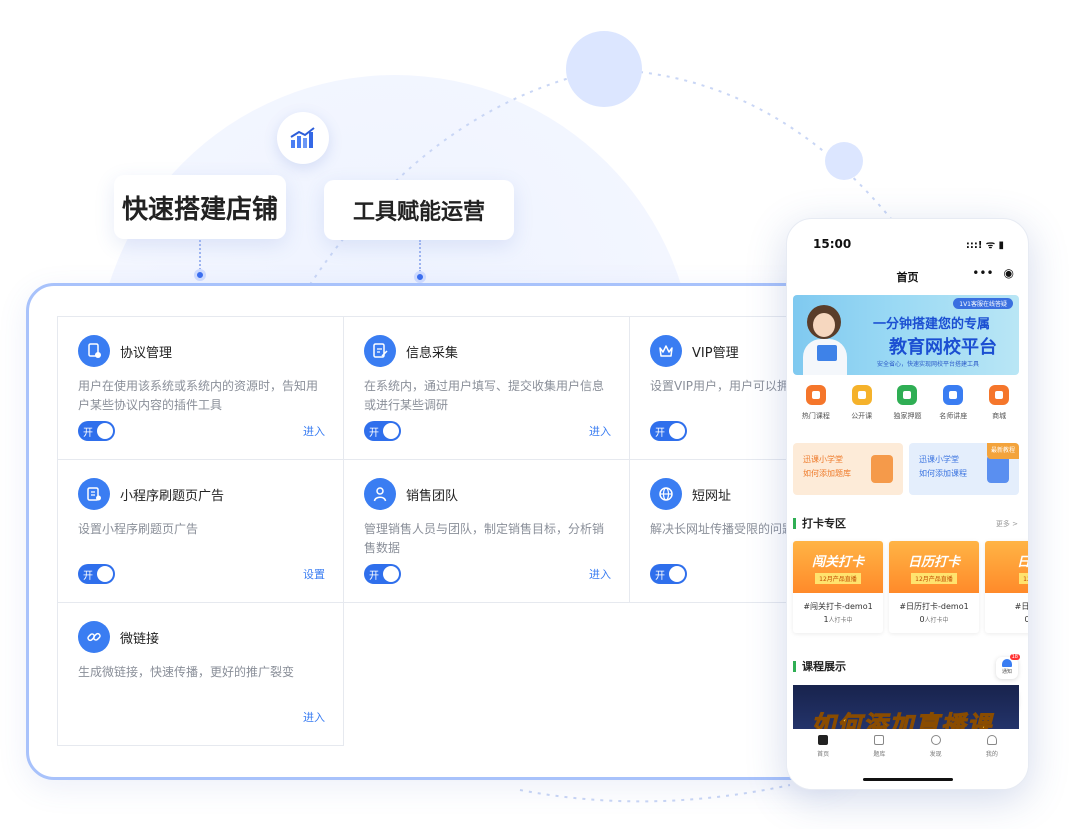 The height and width of the screenshot is (829, 1080). I want to click on clock-card: 日历打卡 12月产品直播 #日历打卡-demo1 0人打卡中, so click(934, 587).